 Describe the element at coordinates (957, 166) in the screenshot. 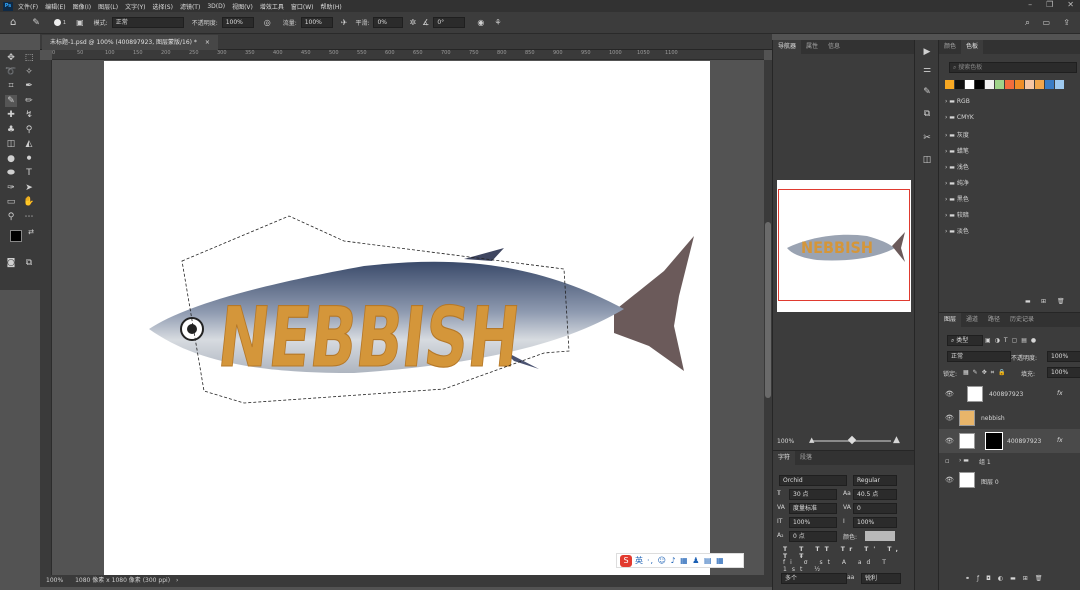

I see `swatch-group-row: › ▬ 浅色` at that location.